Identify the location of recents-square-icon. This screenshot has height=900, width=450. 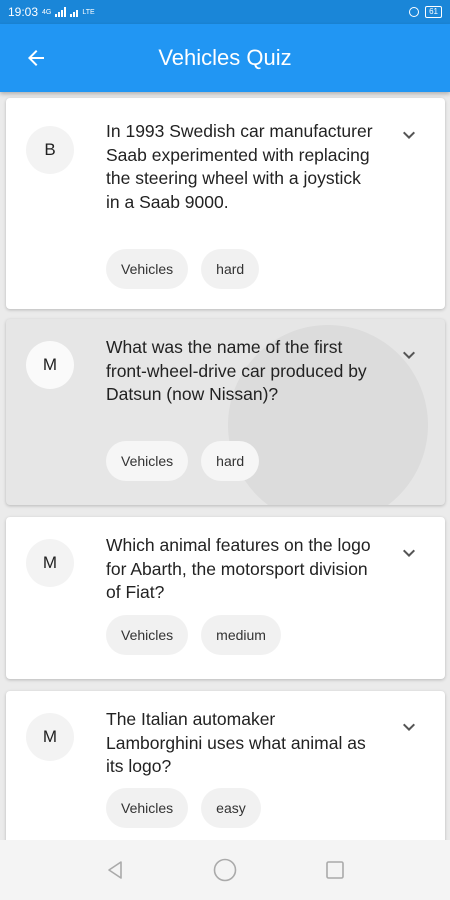
(335, 870).